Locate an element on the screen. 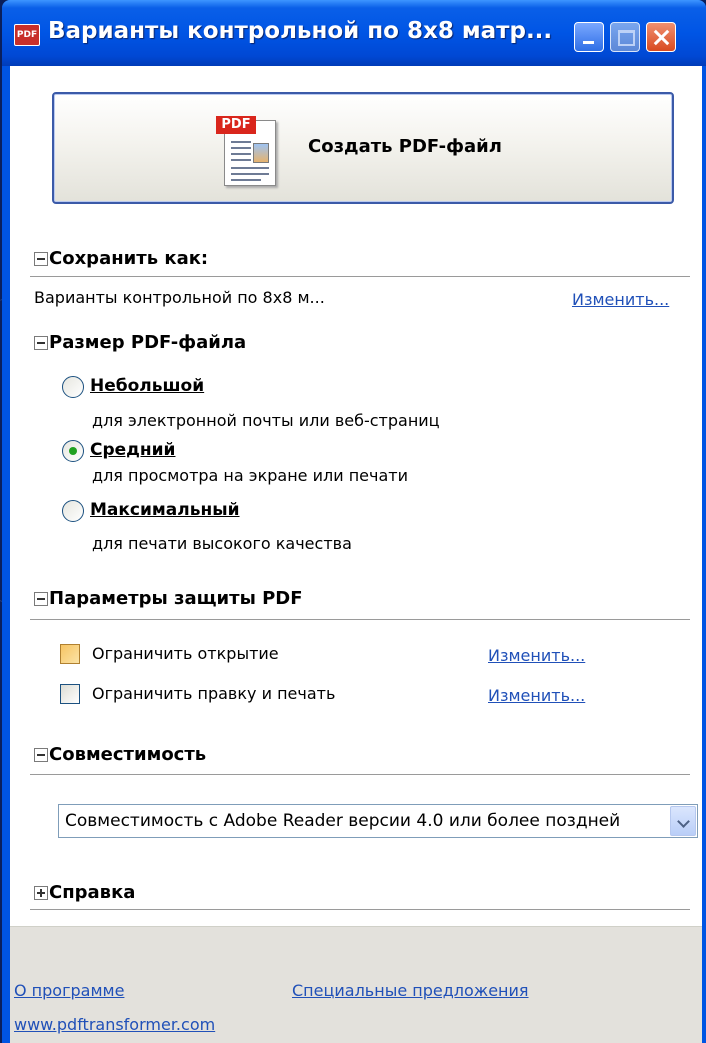 This screenshot has width=706, height=1043. section-security-header: Параметры защиты PDF is located at coordinates (364, 601).